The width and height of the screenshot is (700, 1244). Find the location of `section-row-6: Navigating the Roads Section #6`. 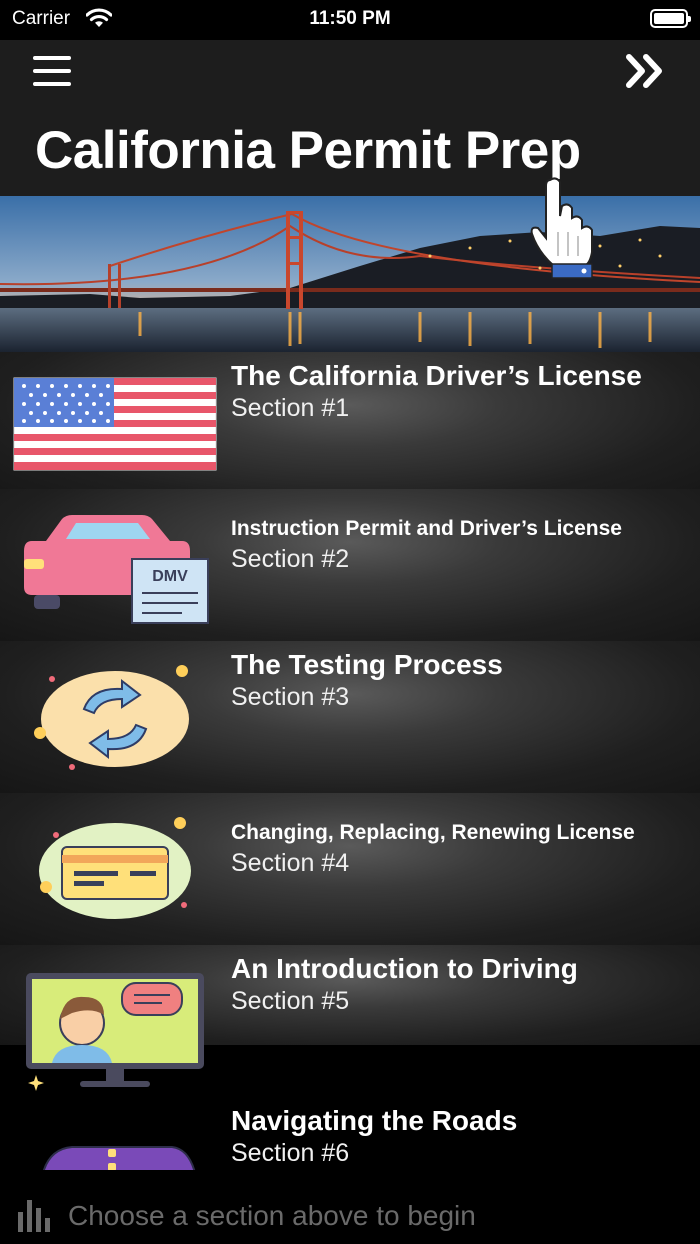

section-row-6: Navigating the Roads Section #6 is located at coordinates (350, 1133).